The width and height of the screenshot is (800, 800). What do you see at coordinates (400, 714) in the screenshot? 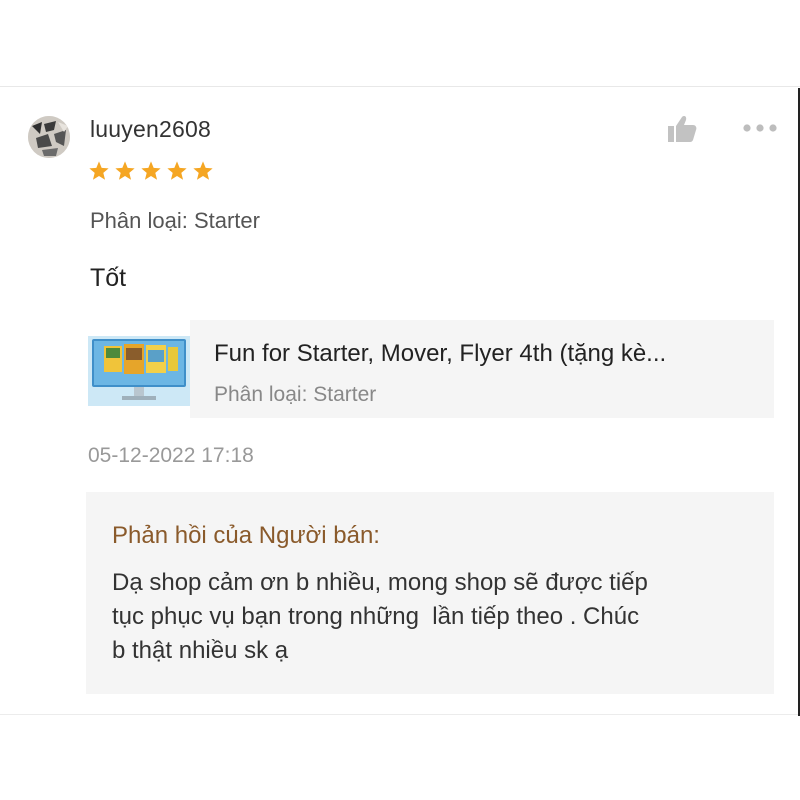
I see `bottom-divider` at bounding box center [400, 714].